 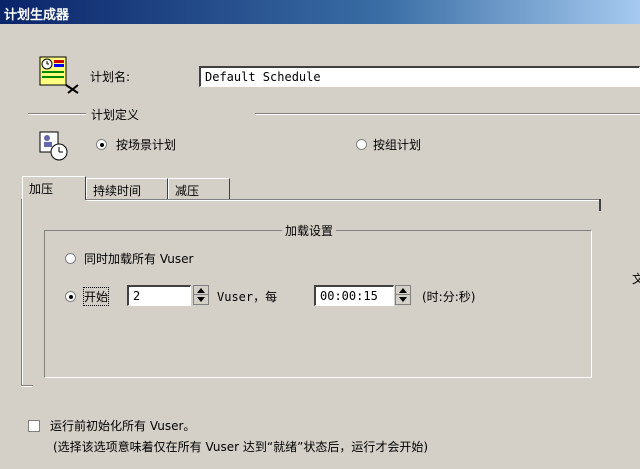 What do you see at coordinates (159, 295) in the screenshot?
I see `start-count-input: 2` at bounding box center [159, 295].